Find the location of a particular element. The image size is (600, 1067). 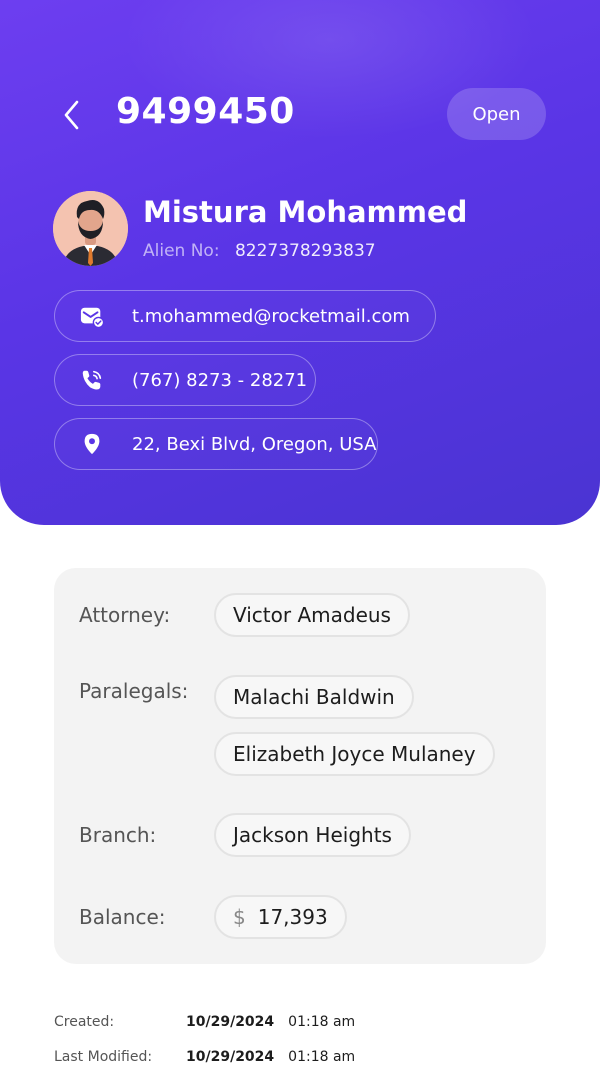

chevron-left-icon is located at coordinates (72, 118).